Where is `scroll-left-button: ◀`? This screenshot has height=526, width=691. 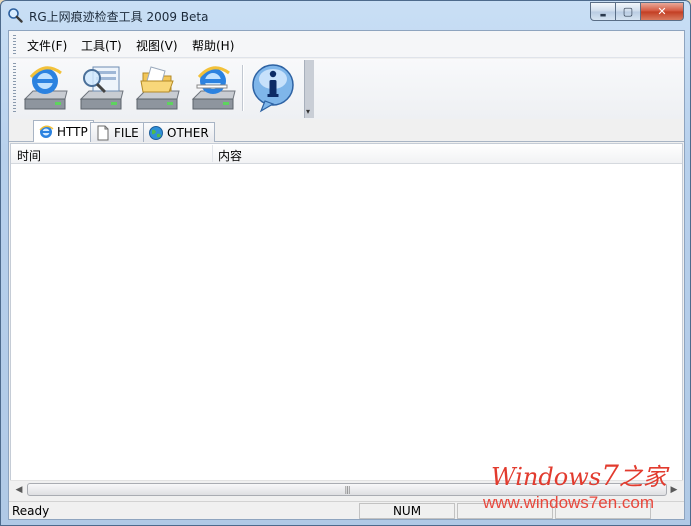
scroll-left-button: ◀ is located at coordinates (19, 489).